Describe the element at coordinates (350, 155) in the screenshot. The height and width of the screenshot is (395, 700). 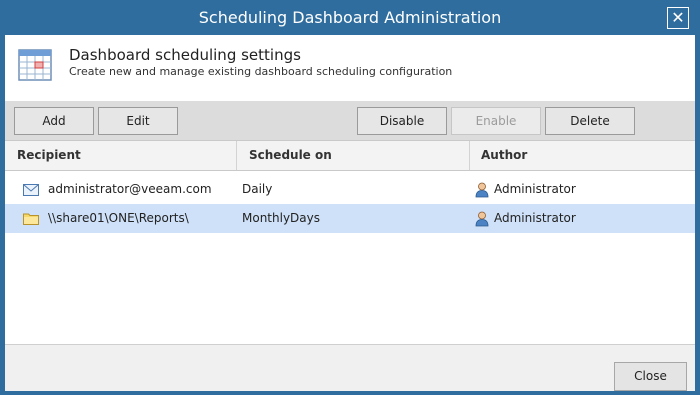
I see `table-header: Recipient Schedule on Author` at that location.